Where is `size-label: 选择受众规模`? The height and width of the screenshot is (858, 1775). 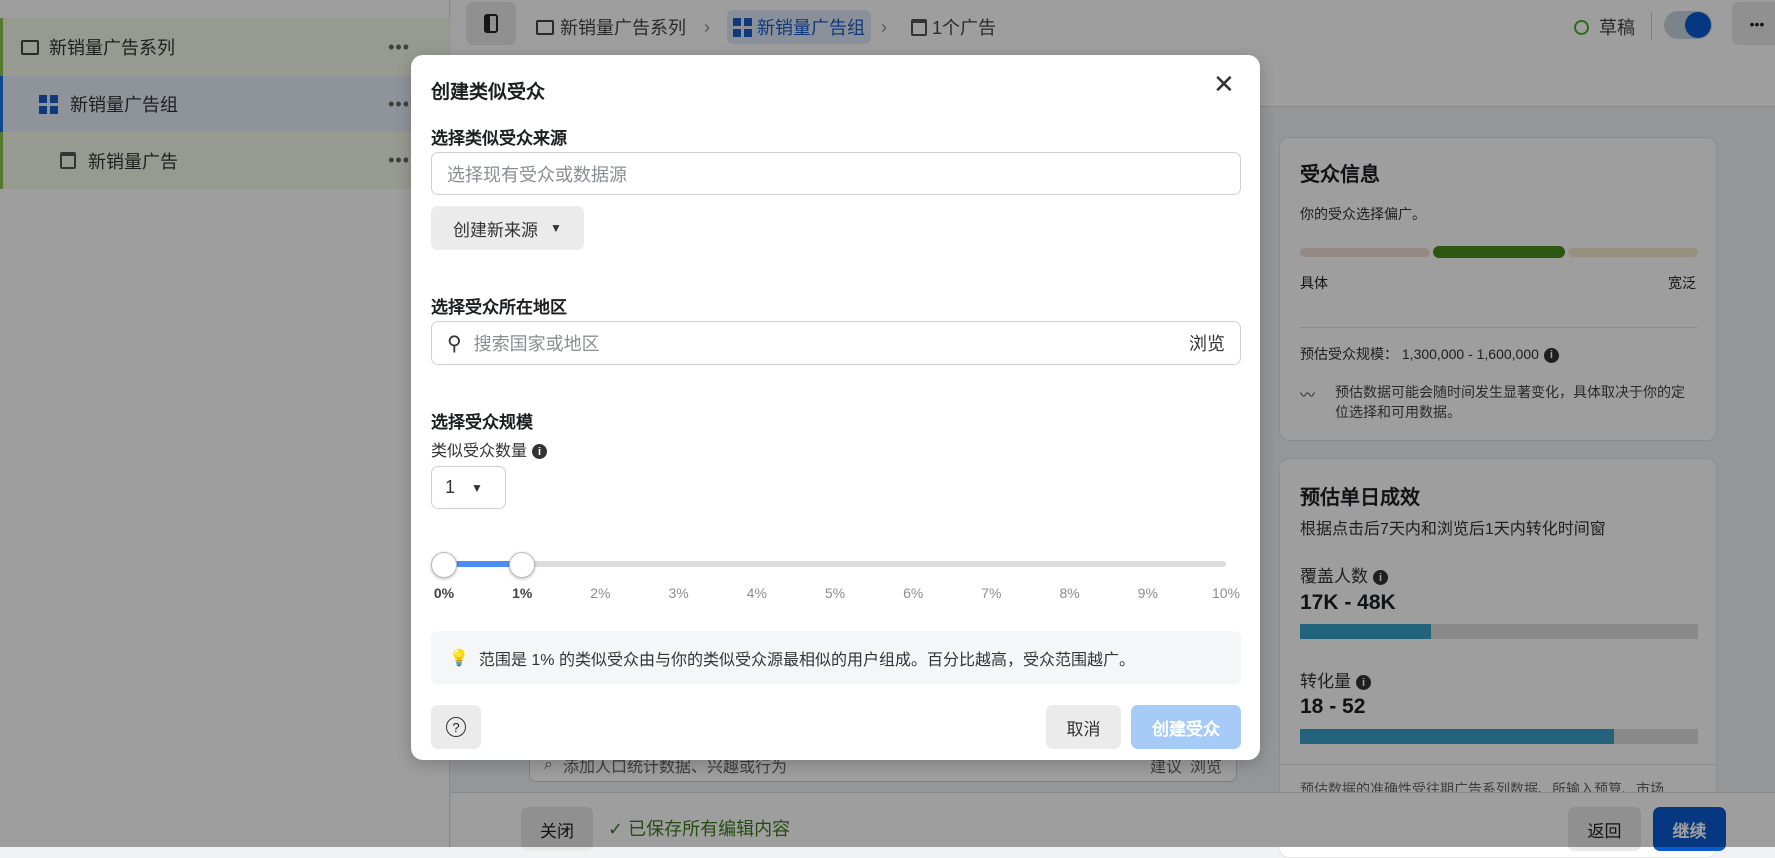
size-label: 选择受众规模 is located at coordinates (482, 422).